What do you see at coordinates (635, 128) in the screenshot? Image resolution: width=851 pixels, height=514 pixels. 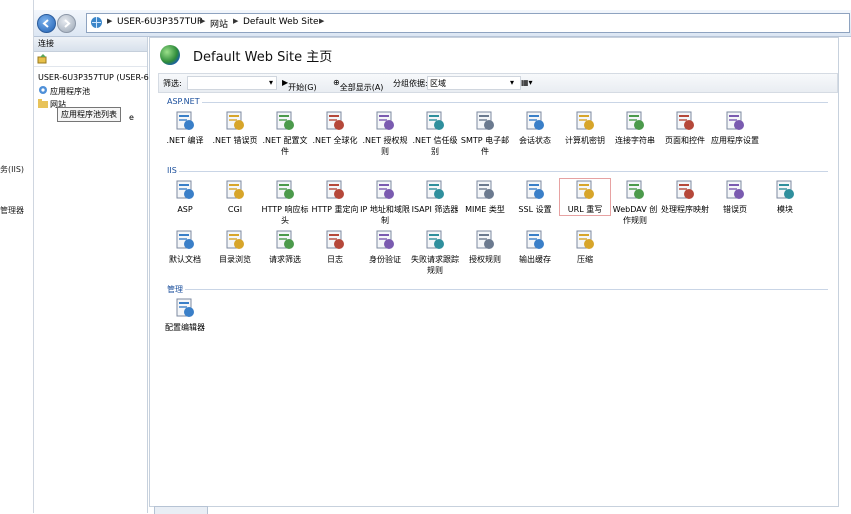 I see `feature-item: 连接字符串` at bounding box center [635, 128].